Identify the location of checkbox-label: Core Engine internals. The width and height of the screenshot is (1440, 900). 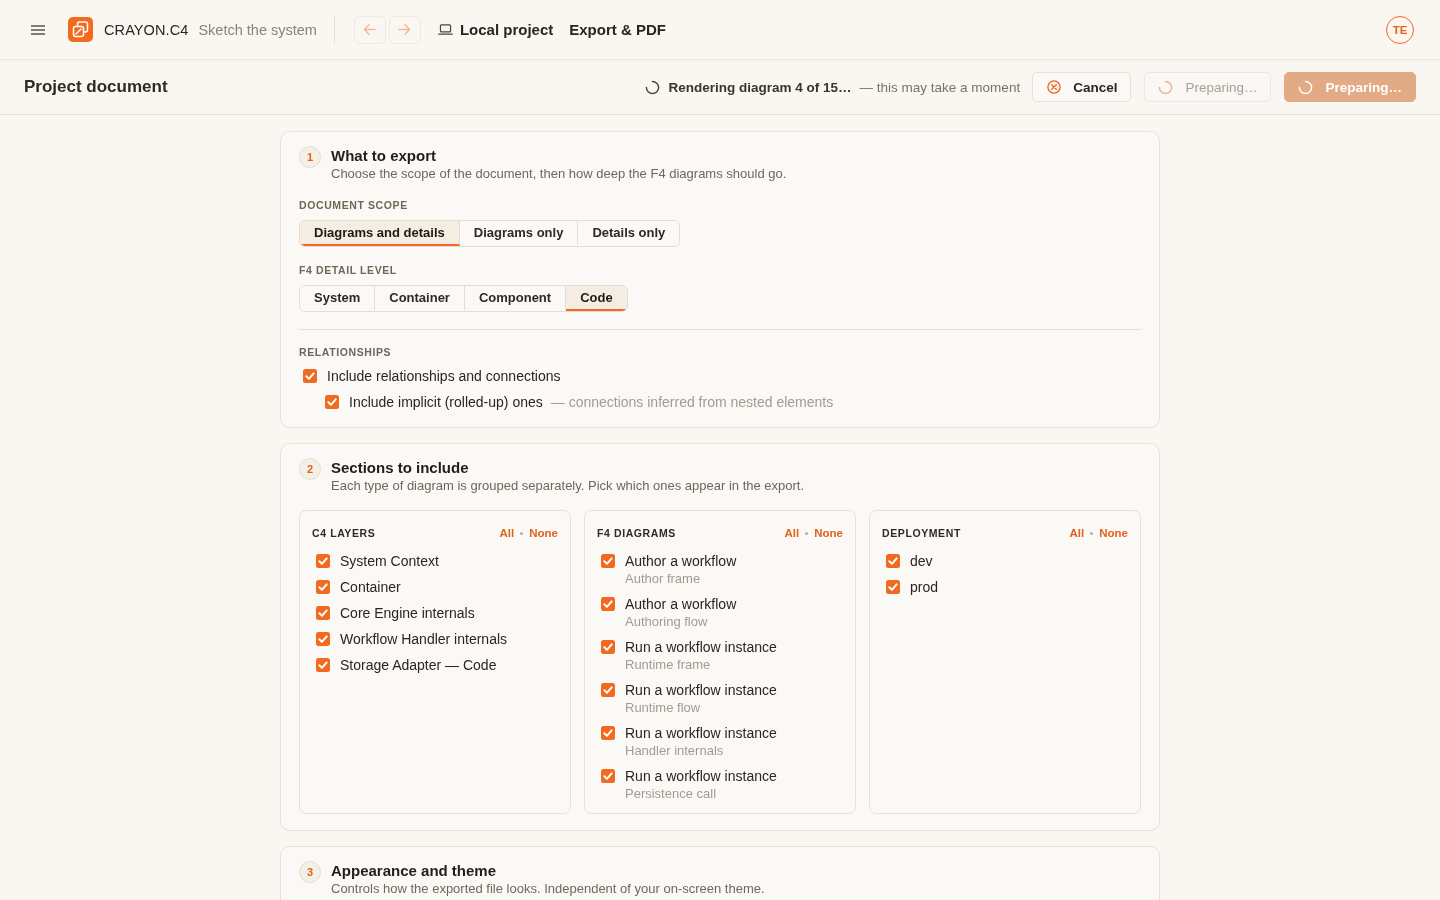
(407, 613).